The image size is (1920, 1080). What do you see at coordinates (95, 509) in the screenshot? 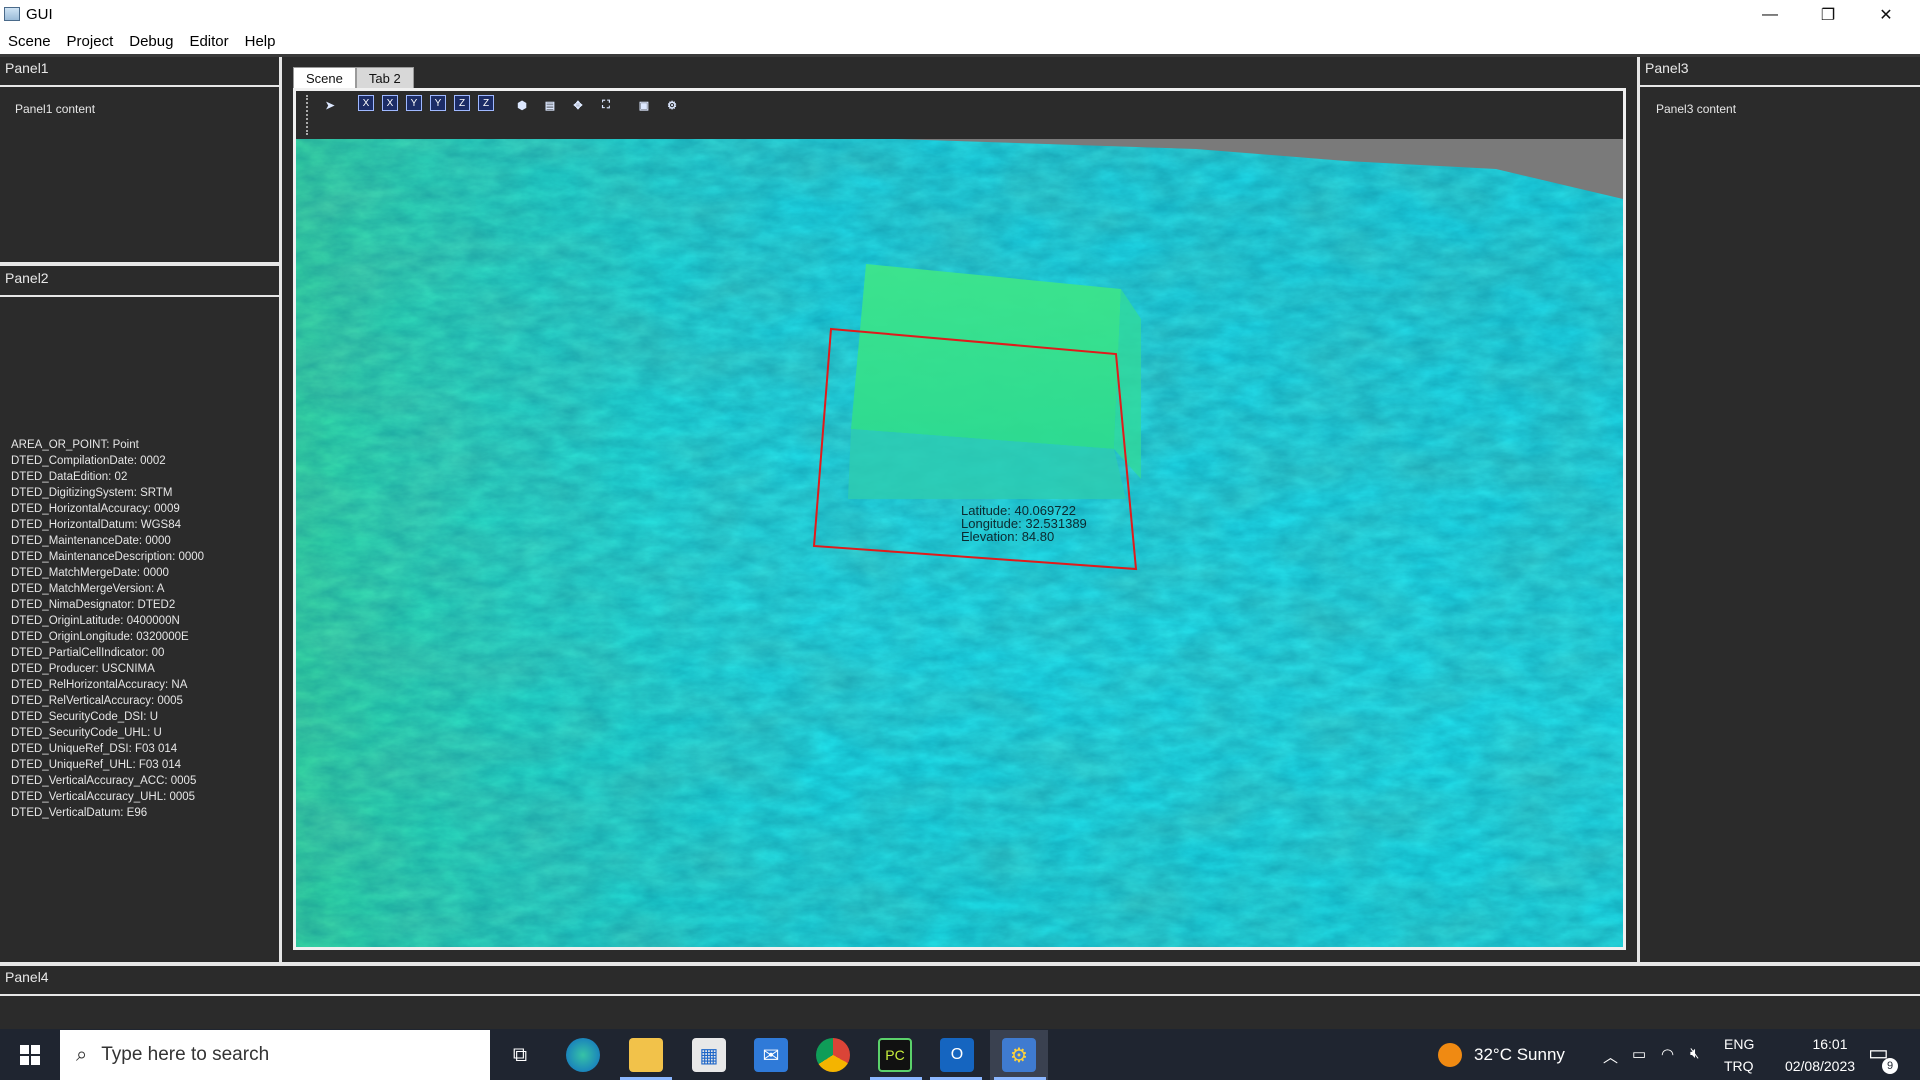
I see `metadata-entry: DTED_HorizontalAccuracy: 0009` at bounding box center [95, 509].